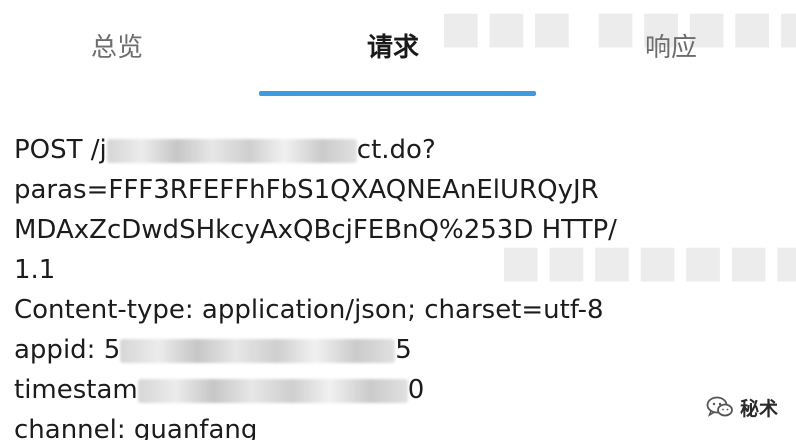  I want to click on tab-overview: 总览, so click(117, 48).